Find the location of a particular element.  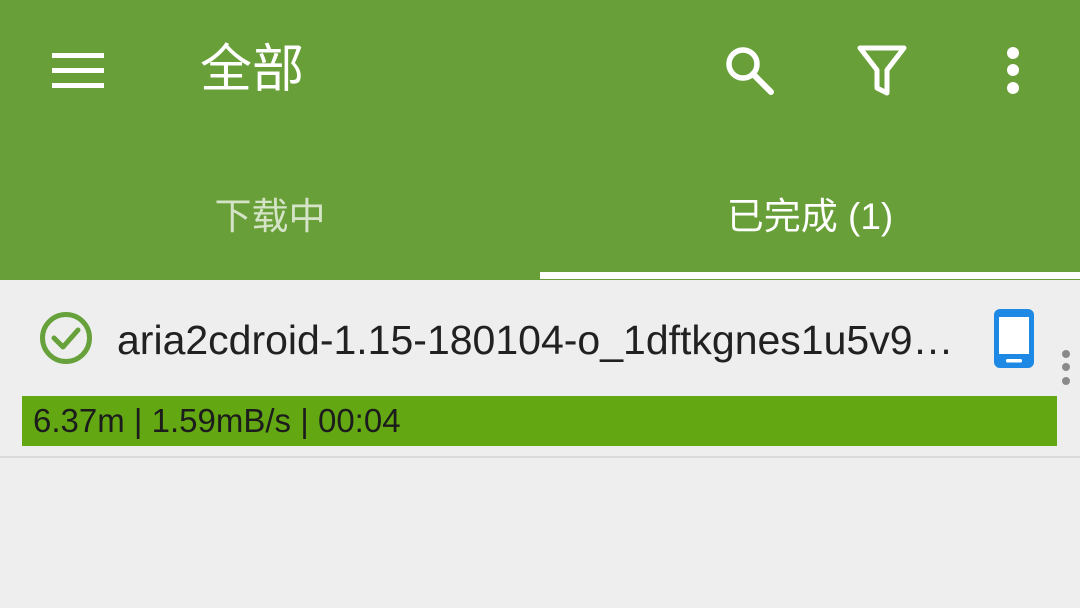

page-title: 全部 is located at coordinates (252, 70).